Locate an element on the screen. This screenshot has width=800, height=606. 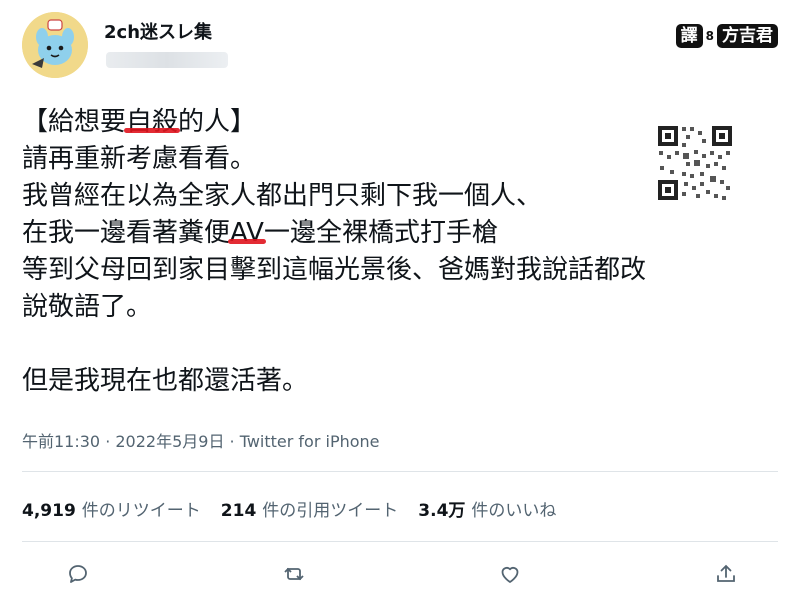
share-icon is located at coordinates (726, 573).